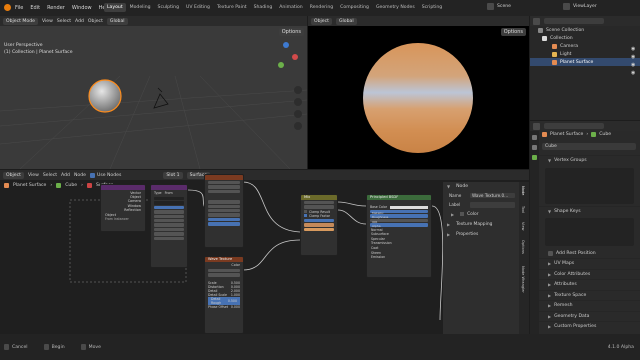 Image resolution: width=640 pixels, height=360 pixels. I want to click on menu-file: File, so click(19, 8).